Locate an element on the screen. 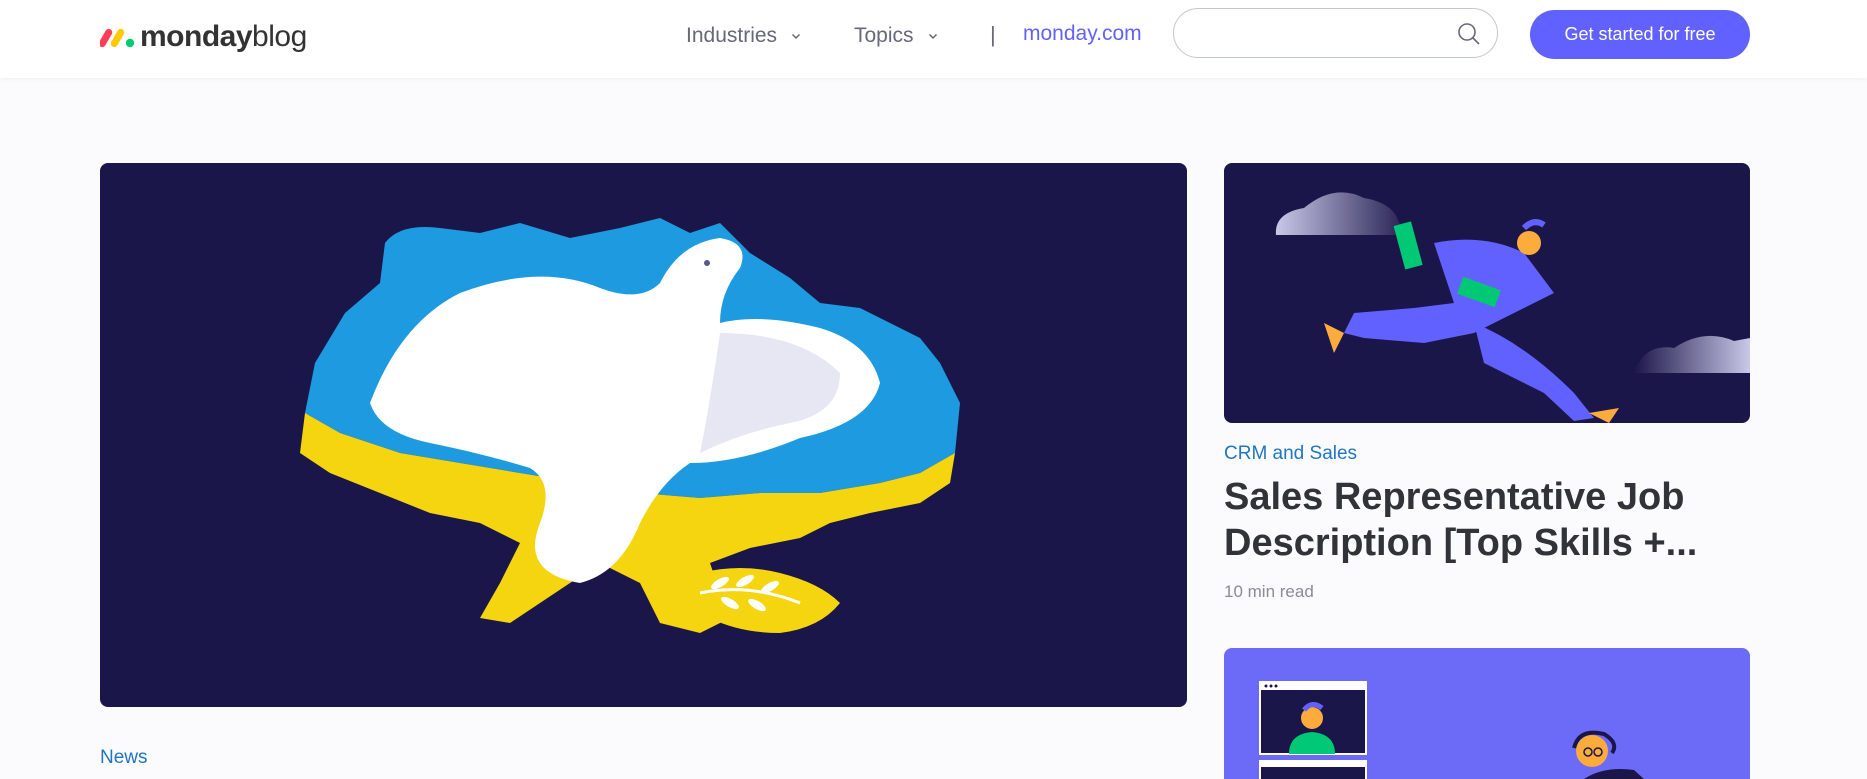 The height and width of the screenshot is (779, 1867). search-box is located at coordinates (1335, 33).